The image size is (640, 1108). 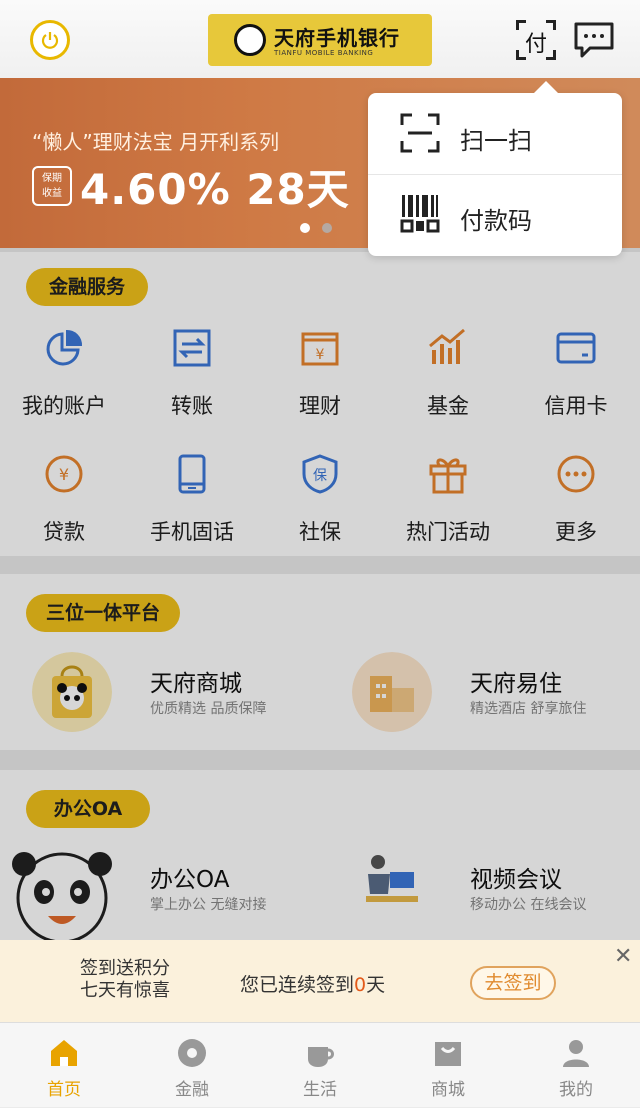 I want to click on nav-profile: 我的, so click(x=576, y=1065).